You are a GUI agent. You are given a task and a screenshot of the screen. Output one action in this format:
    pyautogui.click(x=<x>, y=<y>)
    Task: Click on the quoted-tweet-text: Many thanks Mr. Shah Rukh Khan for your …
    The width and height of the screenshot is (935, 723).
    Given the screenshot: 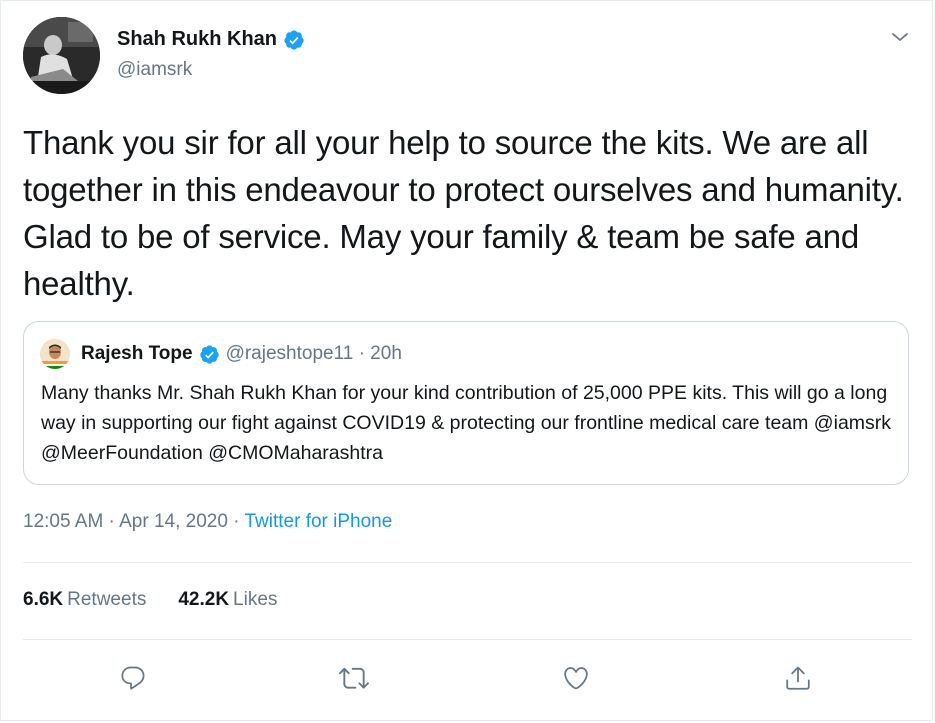 What is the action you would take?
    pyautogui.click(x=466, y=423)
    